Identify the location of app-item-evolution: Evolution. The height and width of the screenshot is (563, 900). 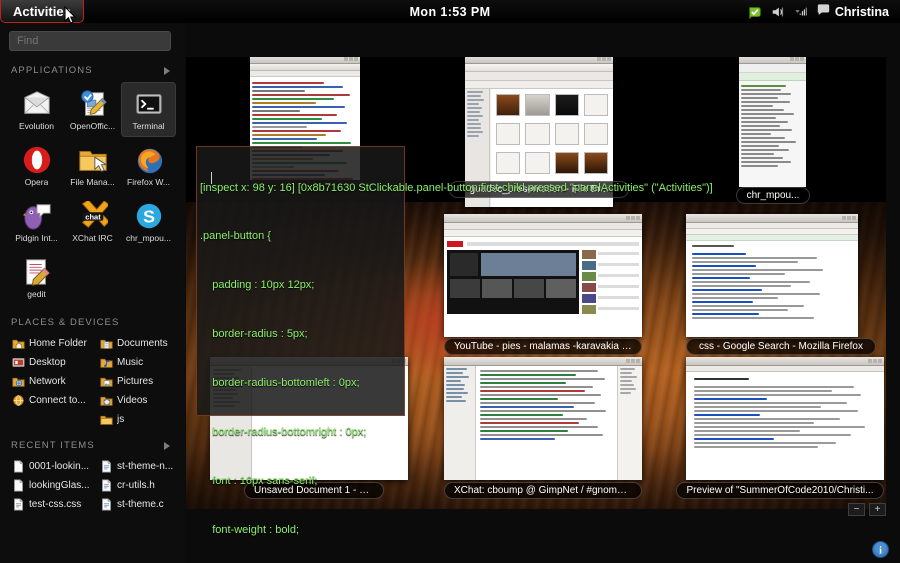
(36, 109).